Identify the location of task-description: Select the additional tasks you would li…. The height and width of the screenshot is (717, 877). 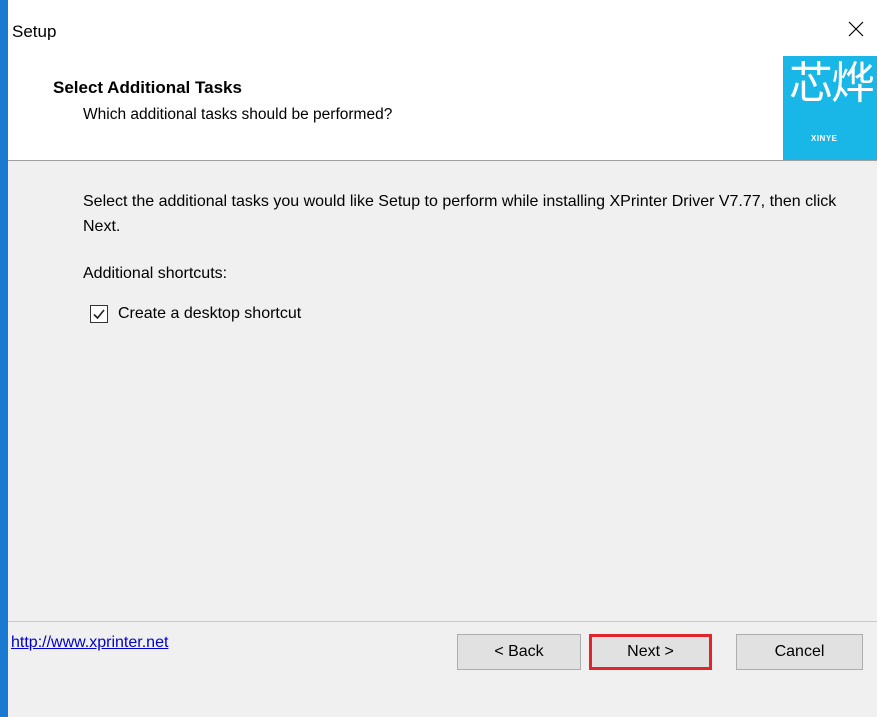
(460, 214).